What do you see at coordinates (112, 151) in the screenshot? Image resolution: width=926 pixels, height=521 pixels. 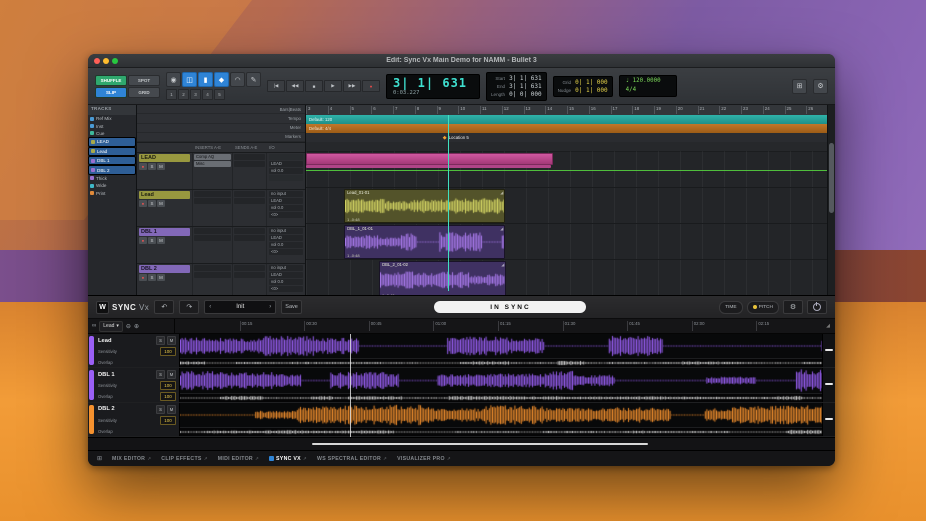 I see `track-list-item-lead: Lead` at bounding box center [112, 151].